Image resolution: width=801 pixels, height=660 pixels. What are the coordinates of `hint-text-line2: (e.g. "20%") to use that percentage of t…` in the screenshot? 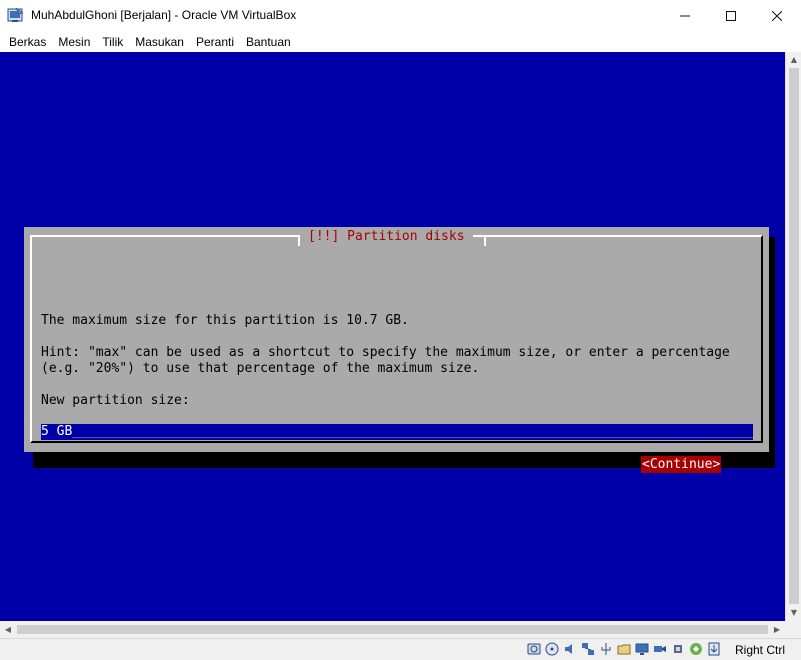 It's located at (260, 368).